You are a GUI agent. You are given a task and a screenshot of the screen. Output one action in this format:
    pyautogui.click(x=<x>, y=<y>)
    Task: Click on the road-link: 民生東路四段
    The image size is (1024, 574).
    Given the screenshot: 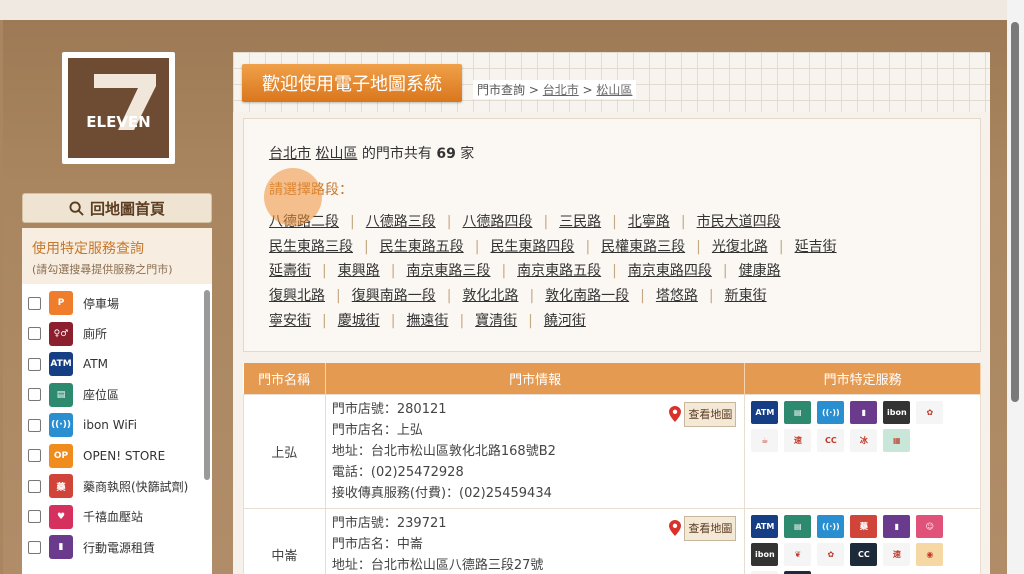 What is the action you would take?
    pyautogui.click(x=532, y=247)
    